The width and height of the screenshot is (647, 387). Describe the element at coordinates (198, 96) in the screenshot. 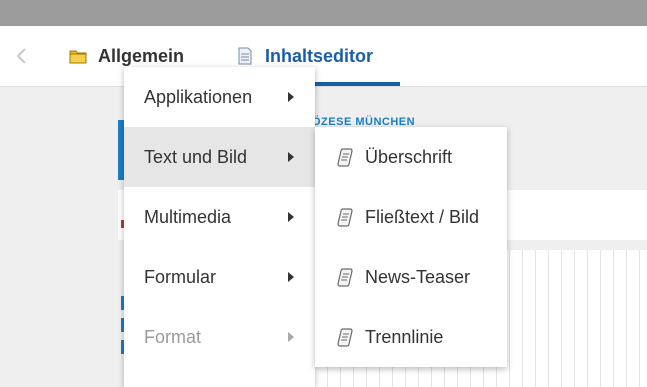

I see `menu-item-label: Applikationen` at that location.